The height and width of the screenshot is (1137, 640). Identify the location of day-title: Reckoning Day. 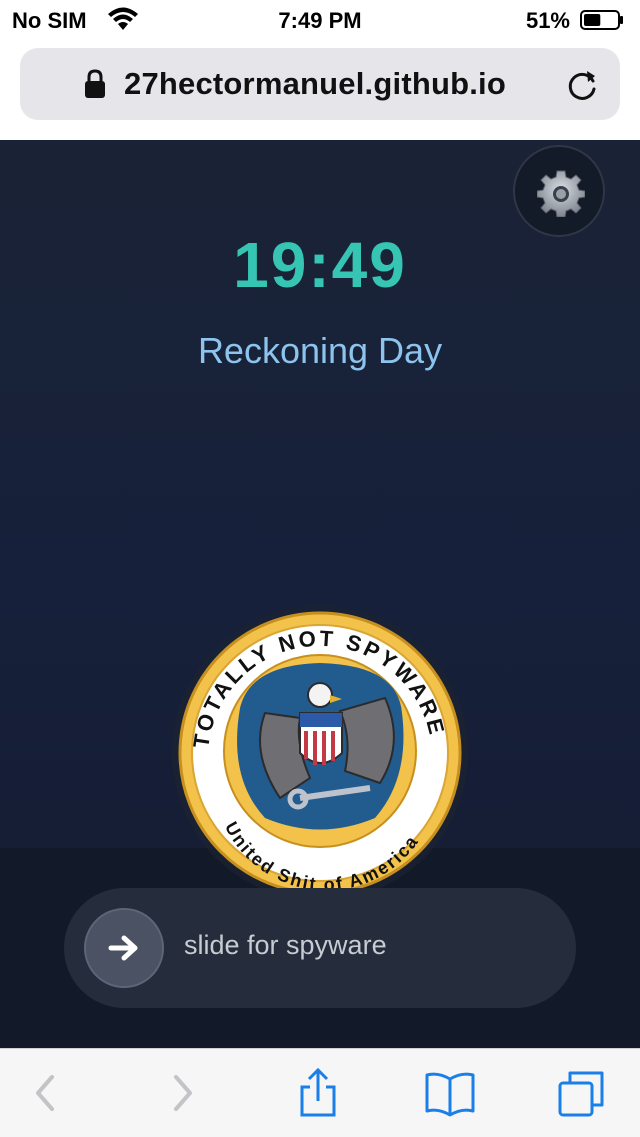
(320, 350).